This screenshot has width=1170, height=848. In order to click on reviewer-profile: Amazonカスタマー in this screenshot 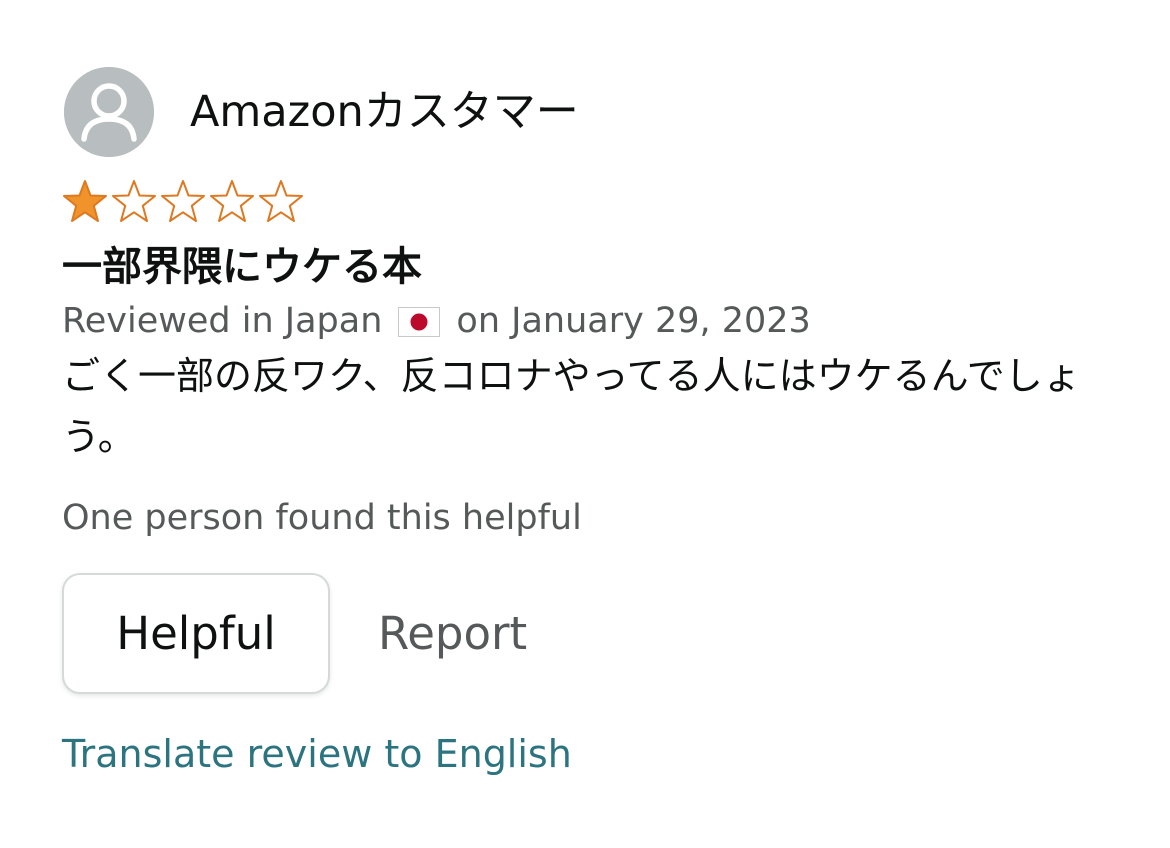, I will do `click(592, 112)`.